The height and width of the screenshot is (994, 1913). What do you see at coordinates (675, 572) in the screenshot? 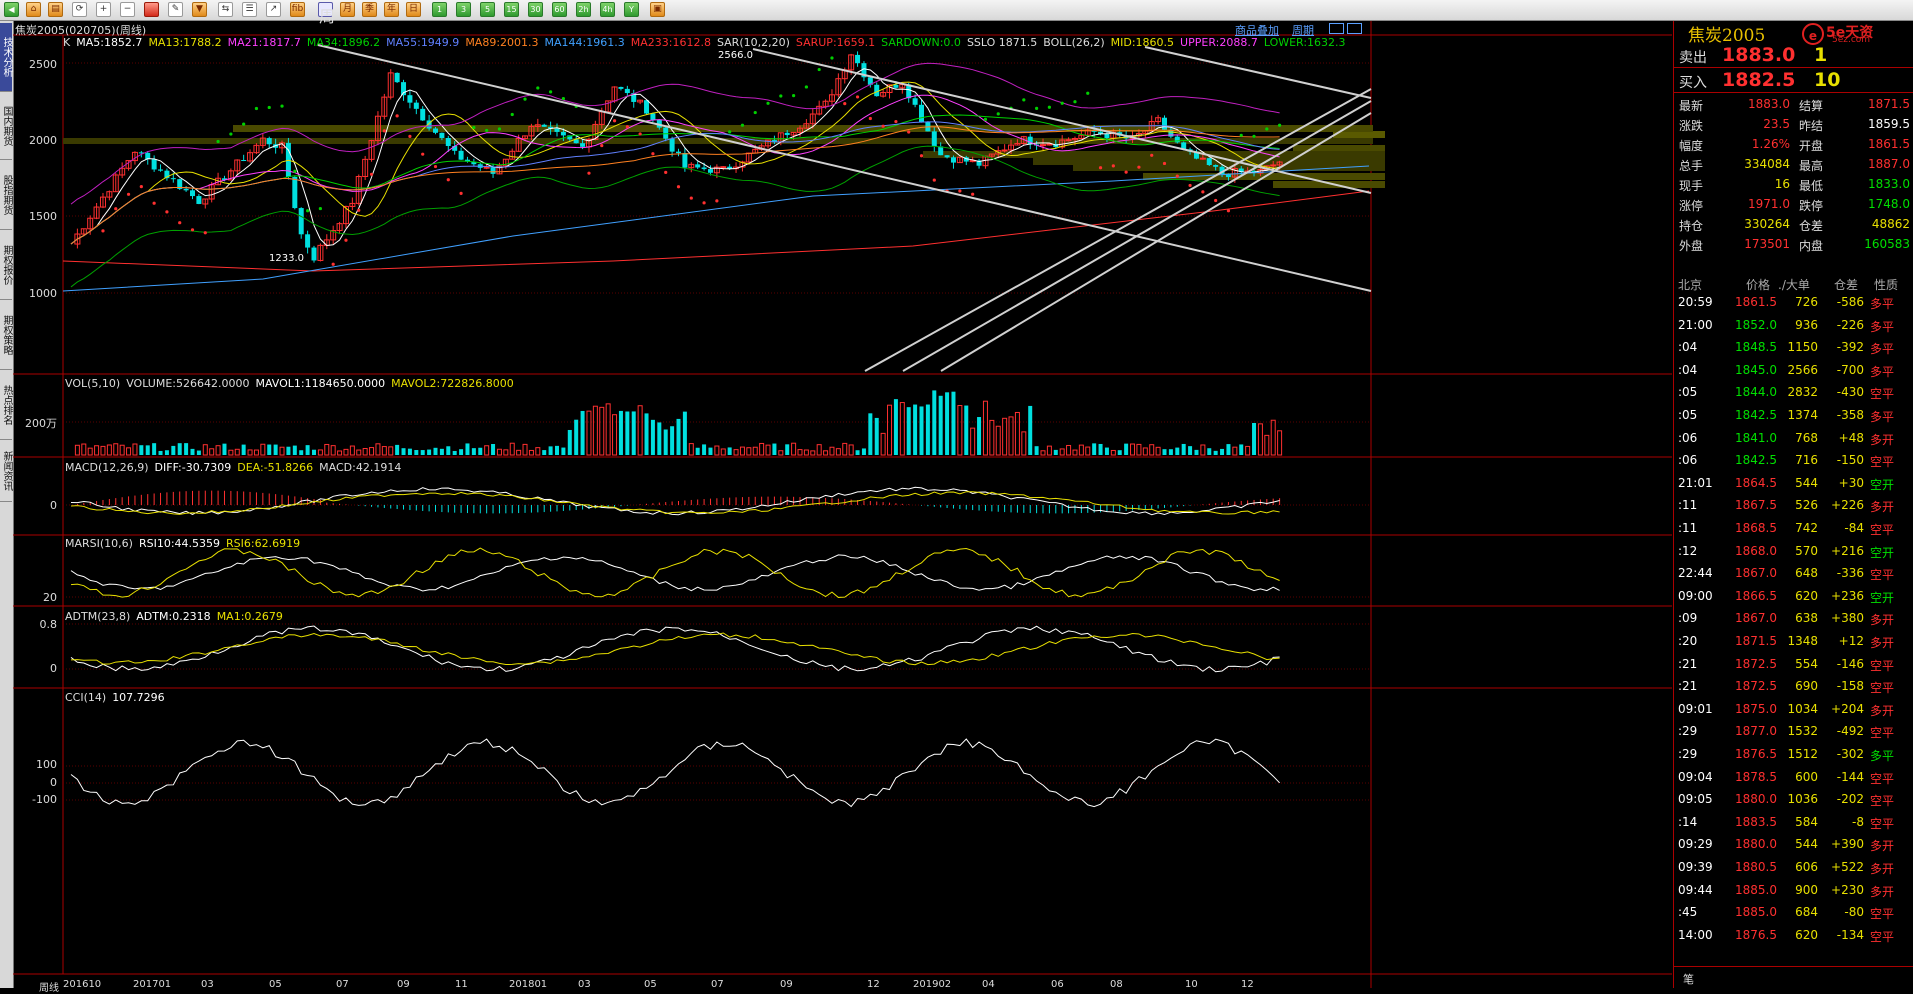
I see `rsi6-line` at bounding box center [675, 572].